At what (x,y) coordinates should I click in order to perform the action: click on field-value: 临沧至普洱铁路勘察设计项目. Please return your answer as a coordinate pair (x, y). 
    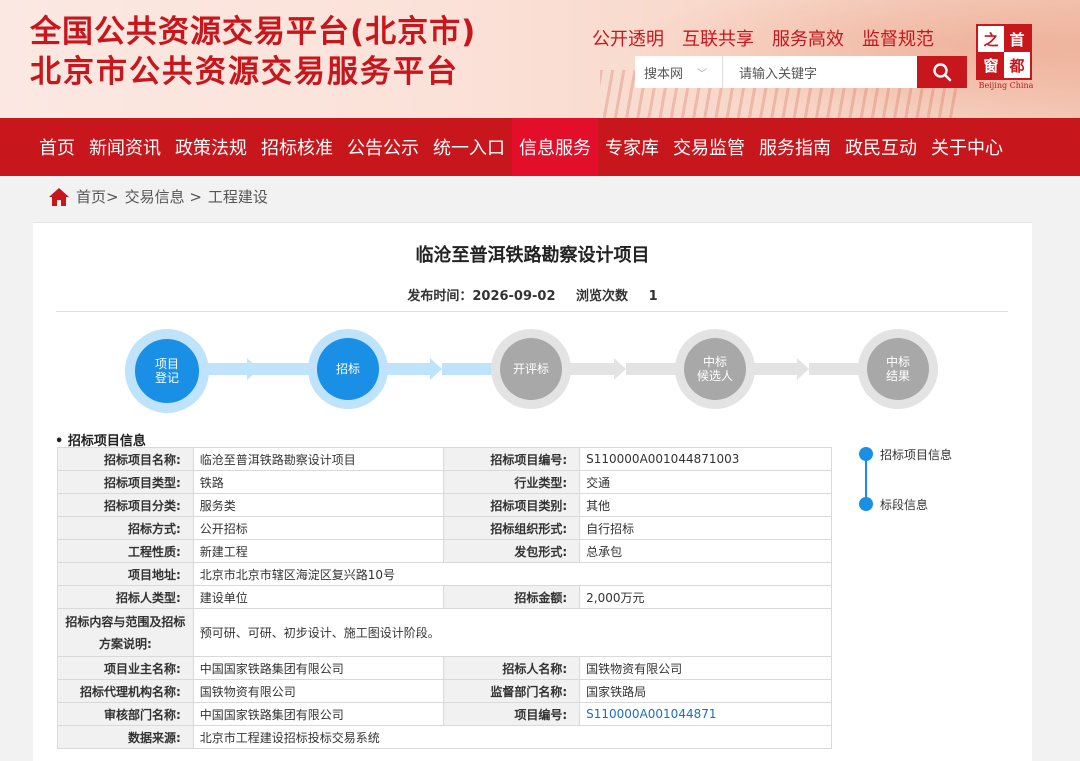
    Looking at the image, I should click on (318, 459).